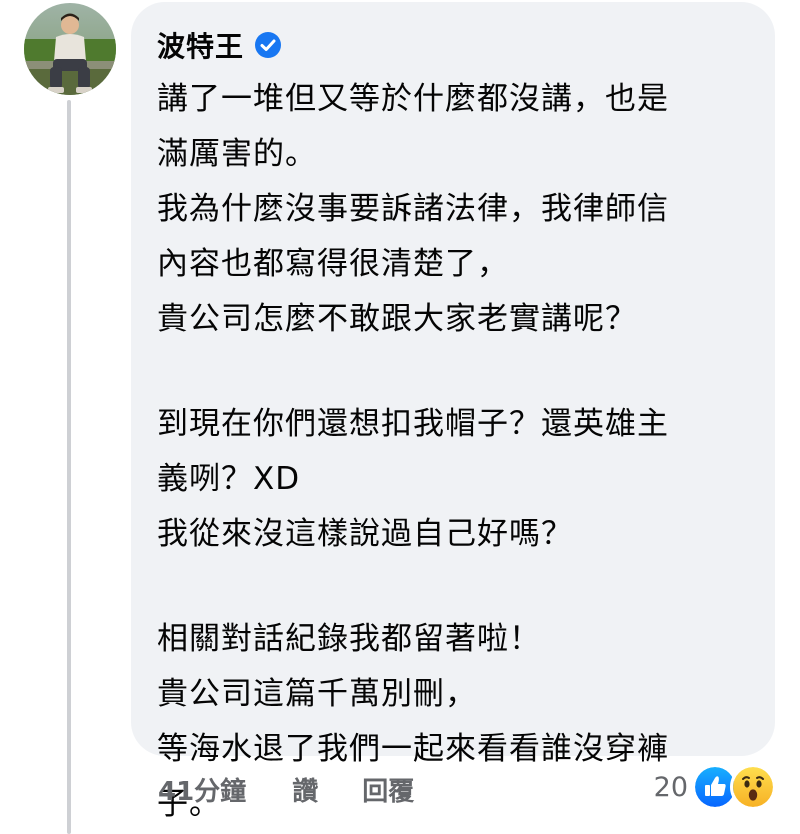 The width and height of the screenshot is (800, 834). I want to click on comment-line: 義咧？XD, so click(229, 479).